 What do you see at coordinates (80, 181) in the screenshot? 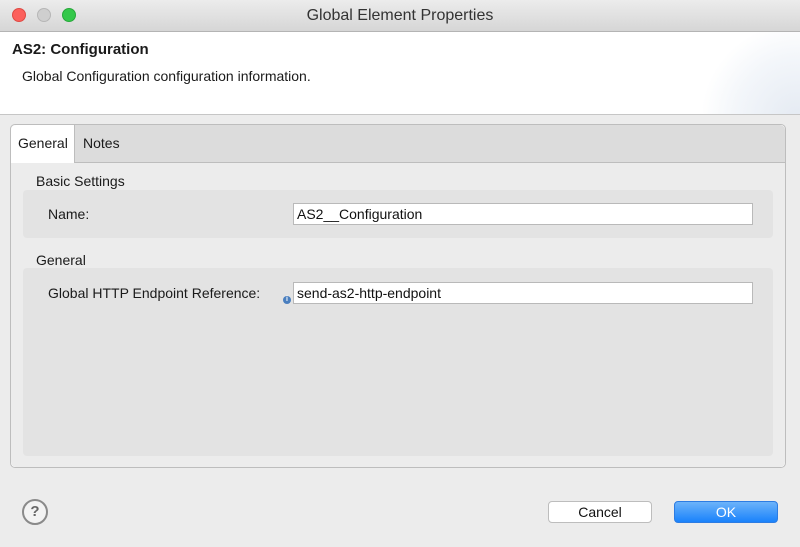
I see `basic-settings-label: Basic Settings` at bounding box center [80, 181].